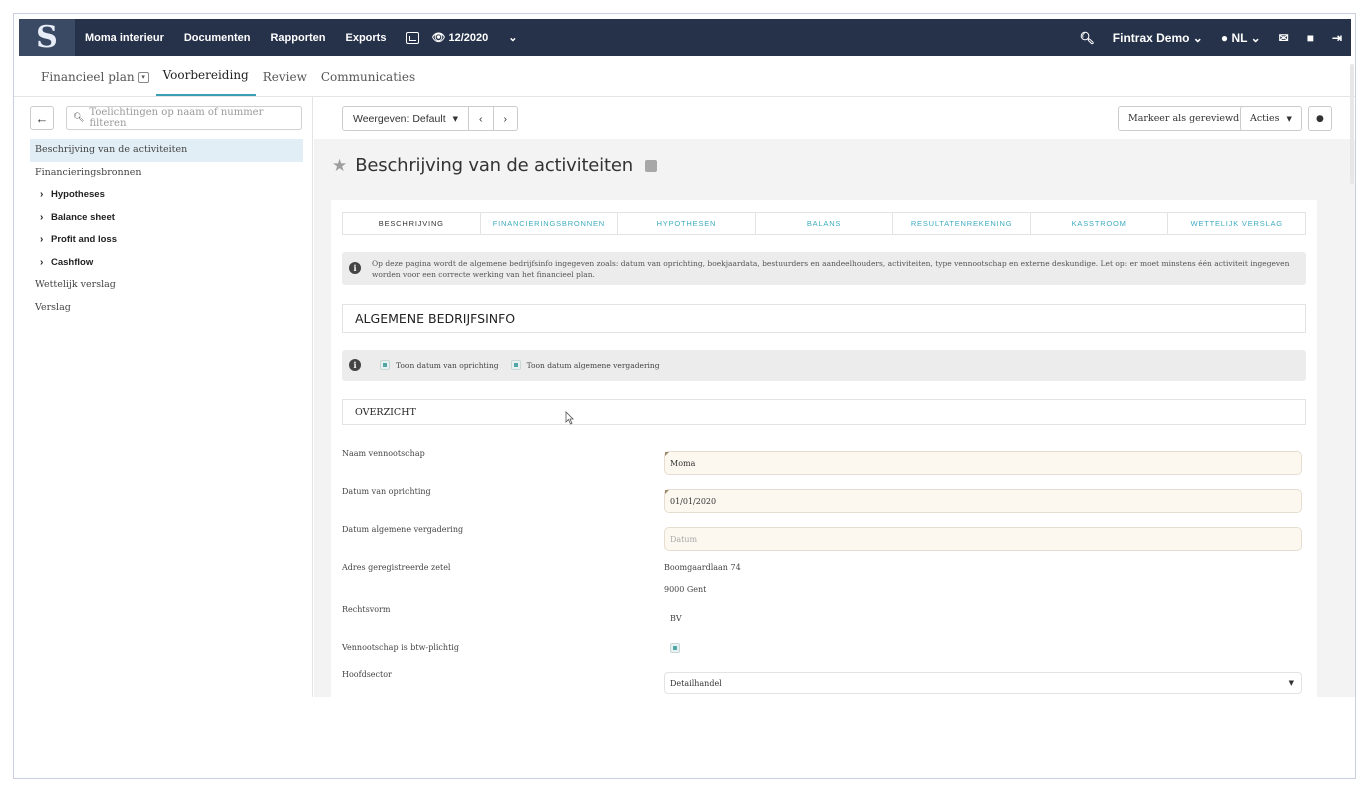 The height and width of the screenshot is (793, 1368). What do you see at coordinates (166, 263) in the screenshot?
I see `sidebar-item-cashflow: › Cashflow` at bounding box center [166, 263].